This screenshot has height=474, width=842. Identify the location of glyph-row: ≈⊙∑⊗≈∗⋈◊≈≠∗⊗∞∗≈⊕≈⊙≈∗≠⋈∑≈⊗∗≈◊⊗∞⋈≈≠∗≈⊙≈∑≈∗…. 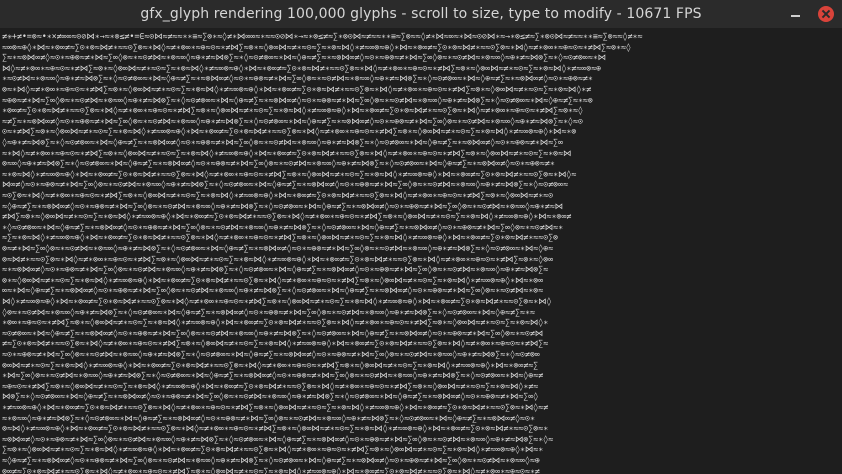
(278, 195).